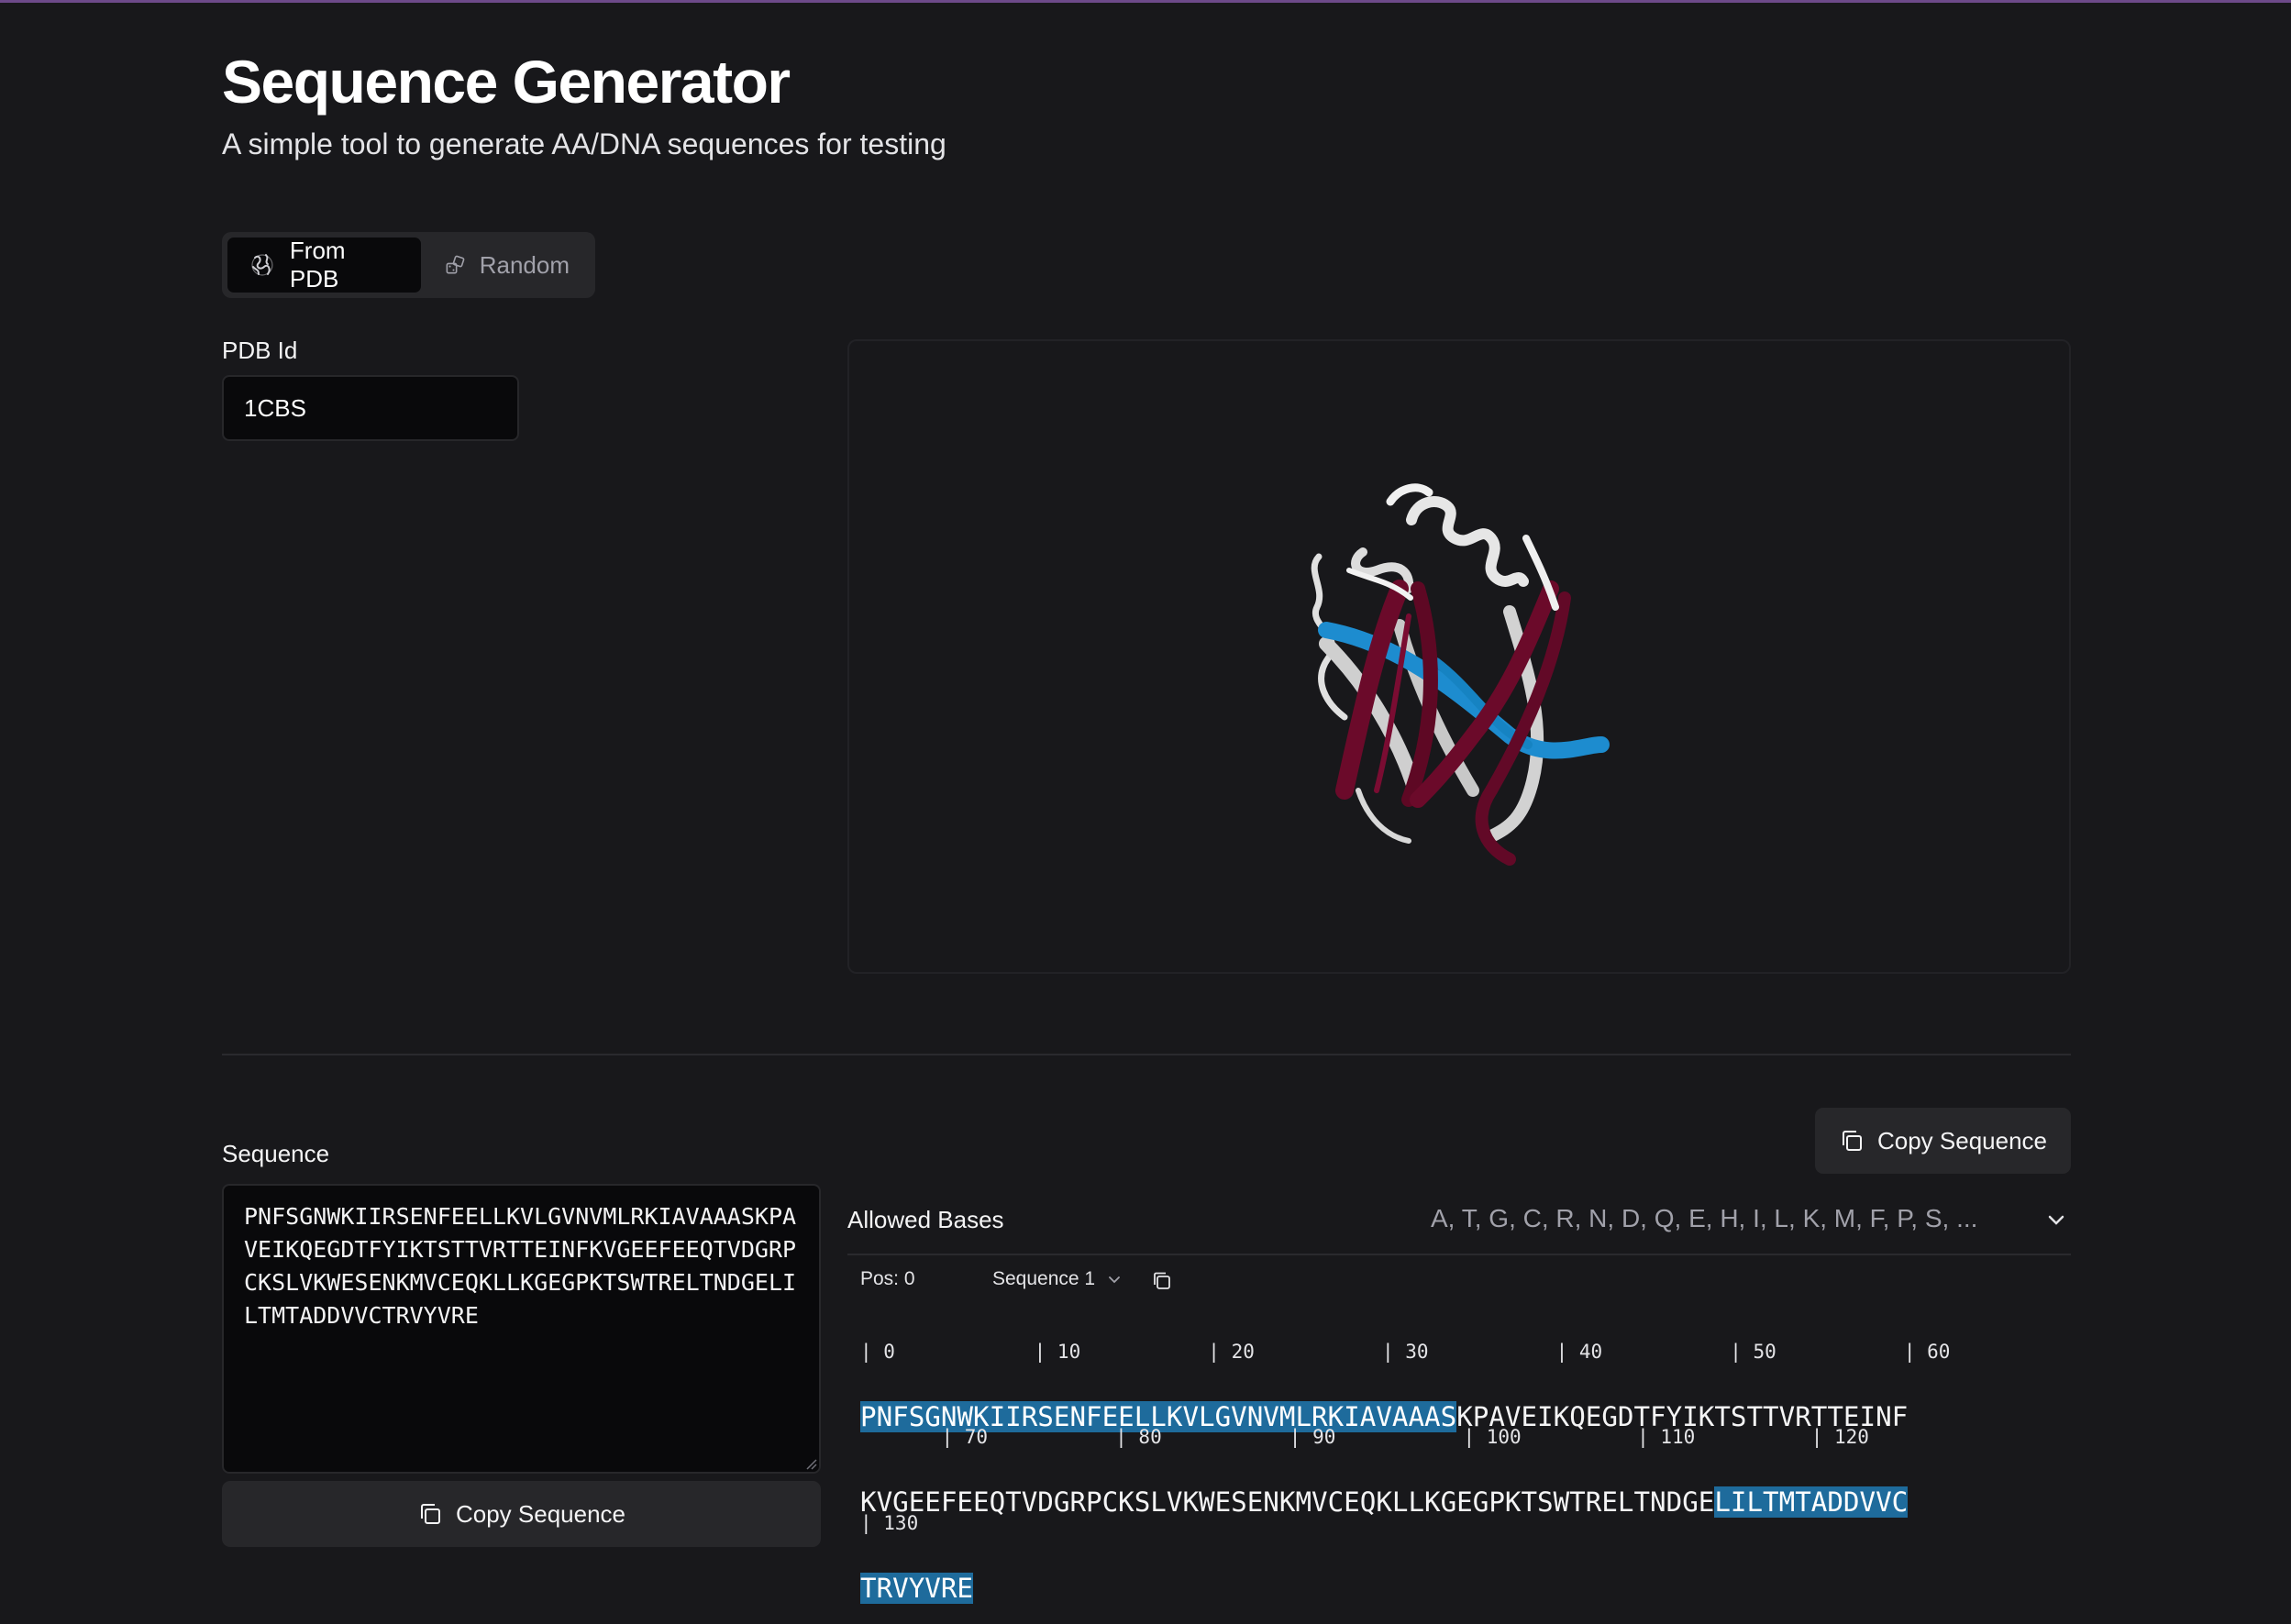 This screenshot has width=2291, height=1624. Describe the element at coordinates (1044, 1278) in the screenshot. I see `sequence-select-label: Sequence 1` at that location.